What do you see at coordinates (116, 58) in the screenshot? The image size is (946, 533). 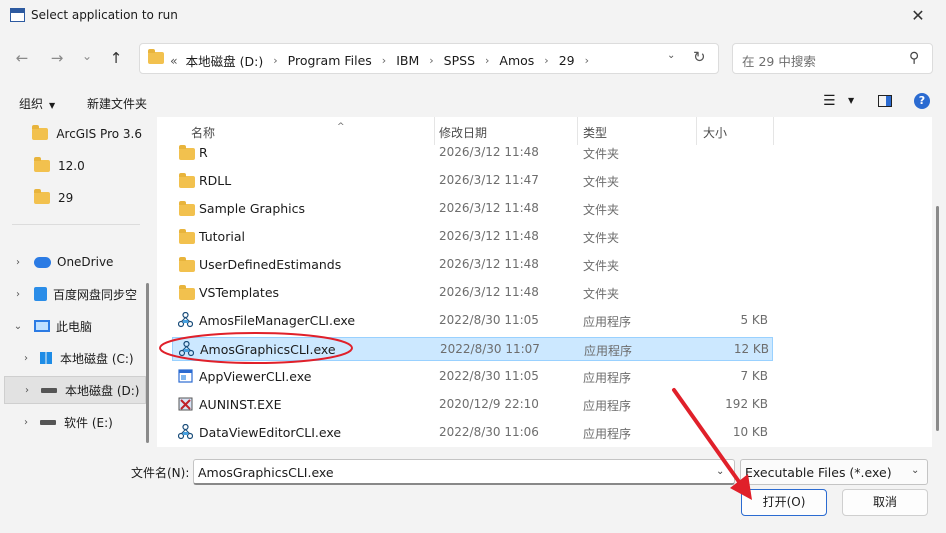 I see `up-arrow-icon: ↑` at bounding box center [116, 58].